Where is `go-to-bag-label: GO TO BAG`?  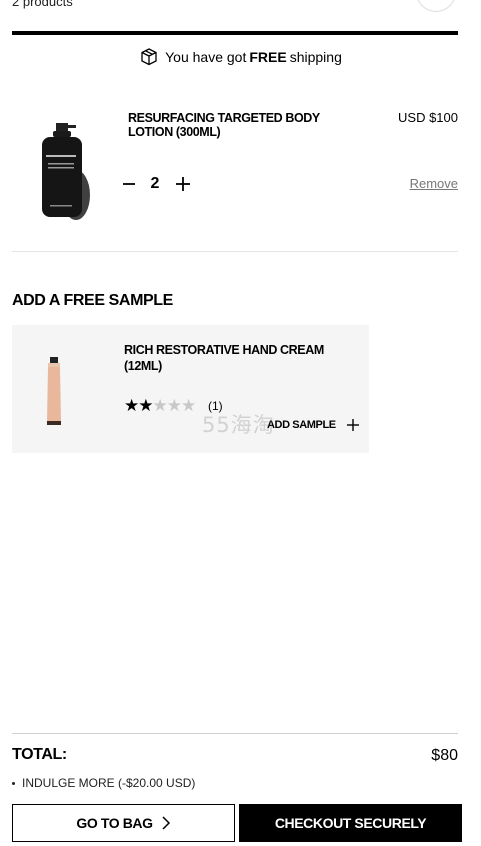 go-to-bag-label: GO TO BAG is located at coordinates (114, 823).